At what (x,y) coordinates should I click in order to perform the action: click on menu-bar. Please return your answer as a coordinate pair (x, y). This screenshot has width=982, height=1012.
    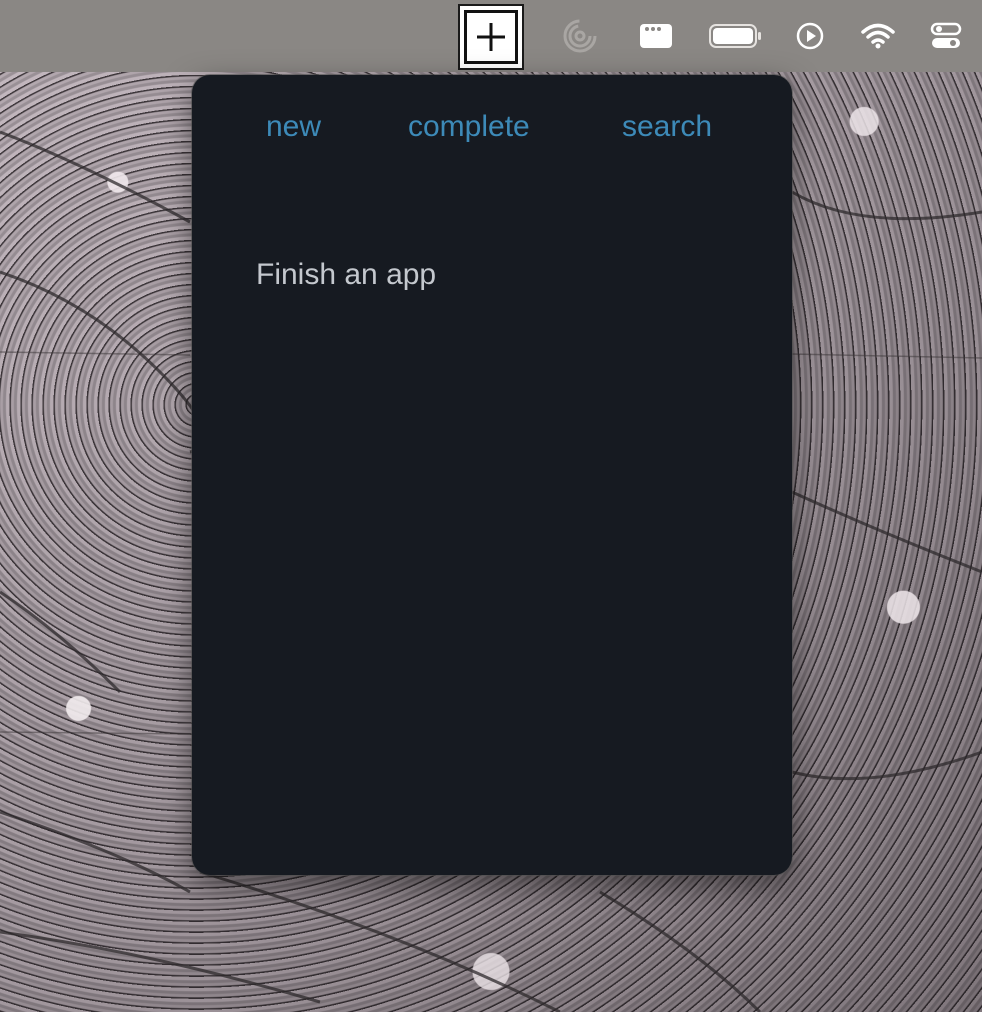
    Looking at the image, I should click on (491, 36).